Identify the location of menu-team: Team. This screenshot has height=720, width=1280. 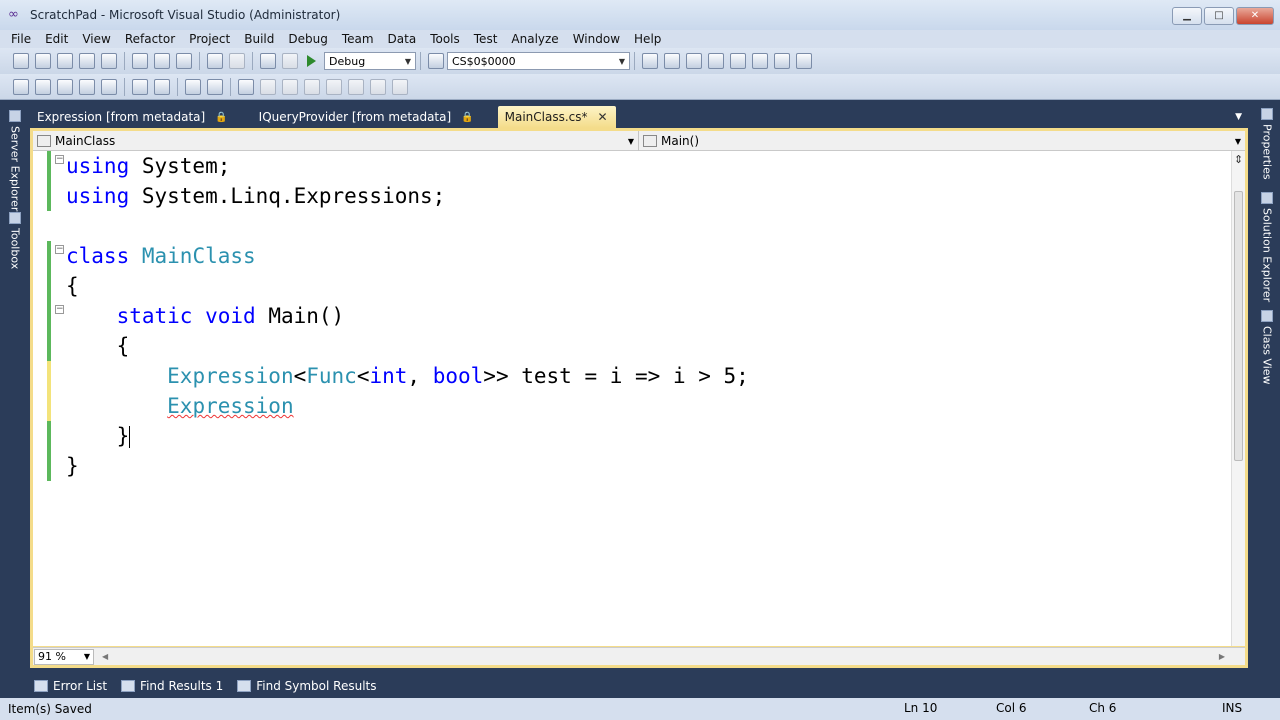
(358, 39).